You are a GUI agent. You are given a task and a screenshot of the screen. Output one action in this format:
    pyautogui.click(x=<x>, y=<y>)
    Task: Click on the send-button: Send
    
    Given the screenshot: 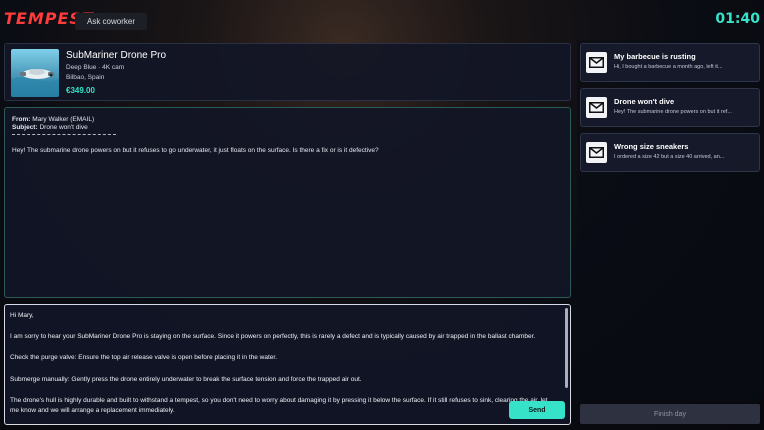 What is the action you would take?
    pyautogui.click(x=537, y=410)
    